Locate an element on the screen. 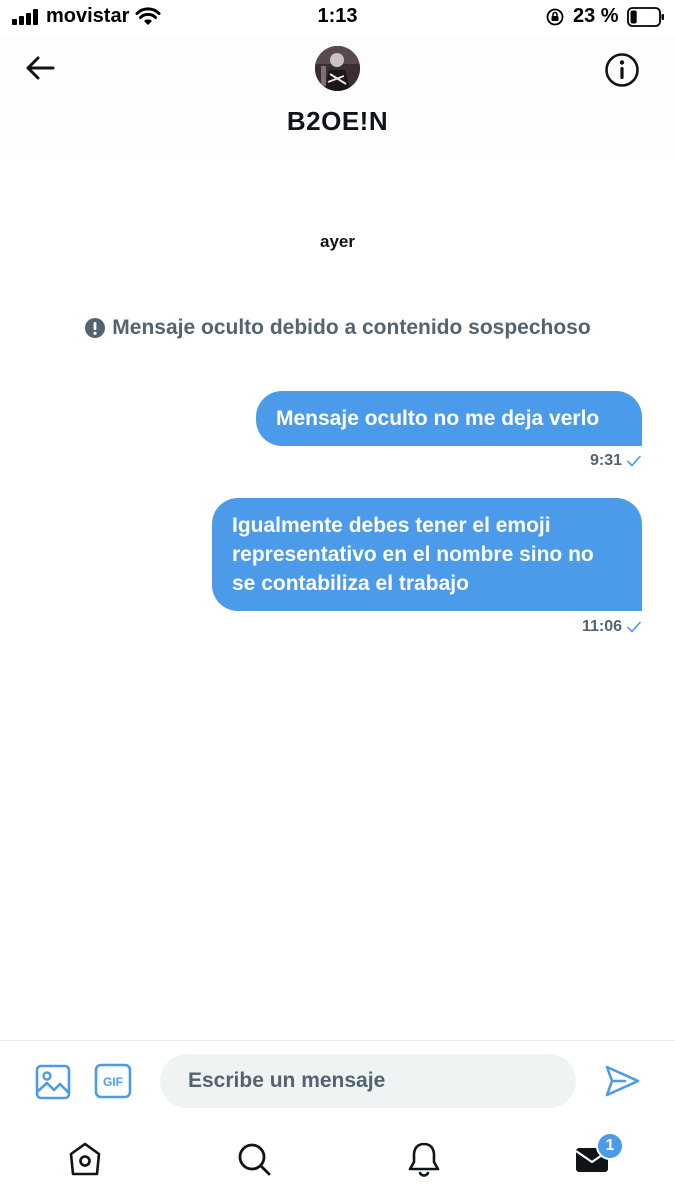 The image size is (675, 1200). message-bubble: Mensaje oculto no me deja verlo is located at coordinates (449, 418).